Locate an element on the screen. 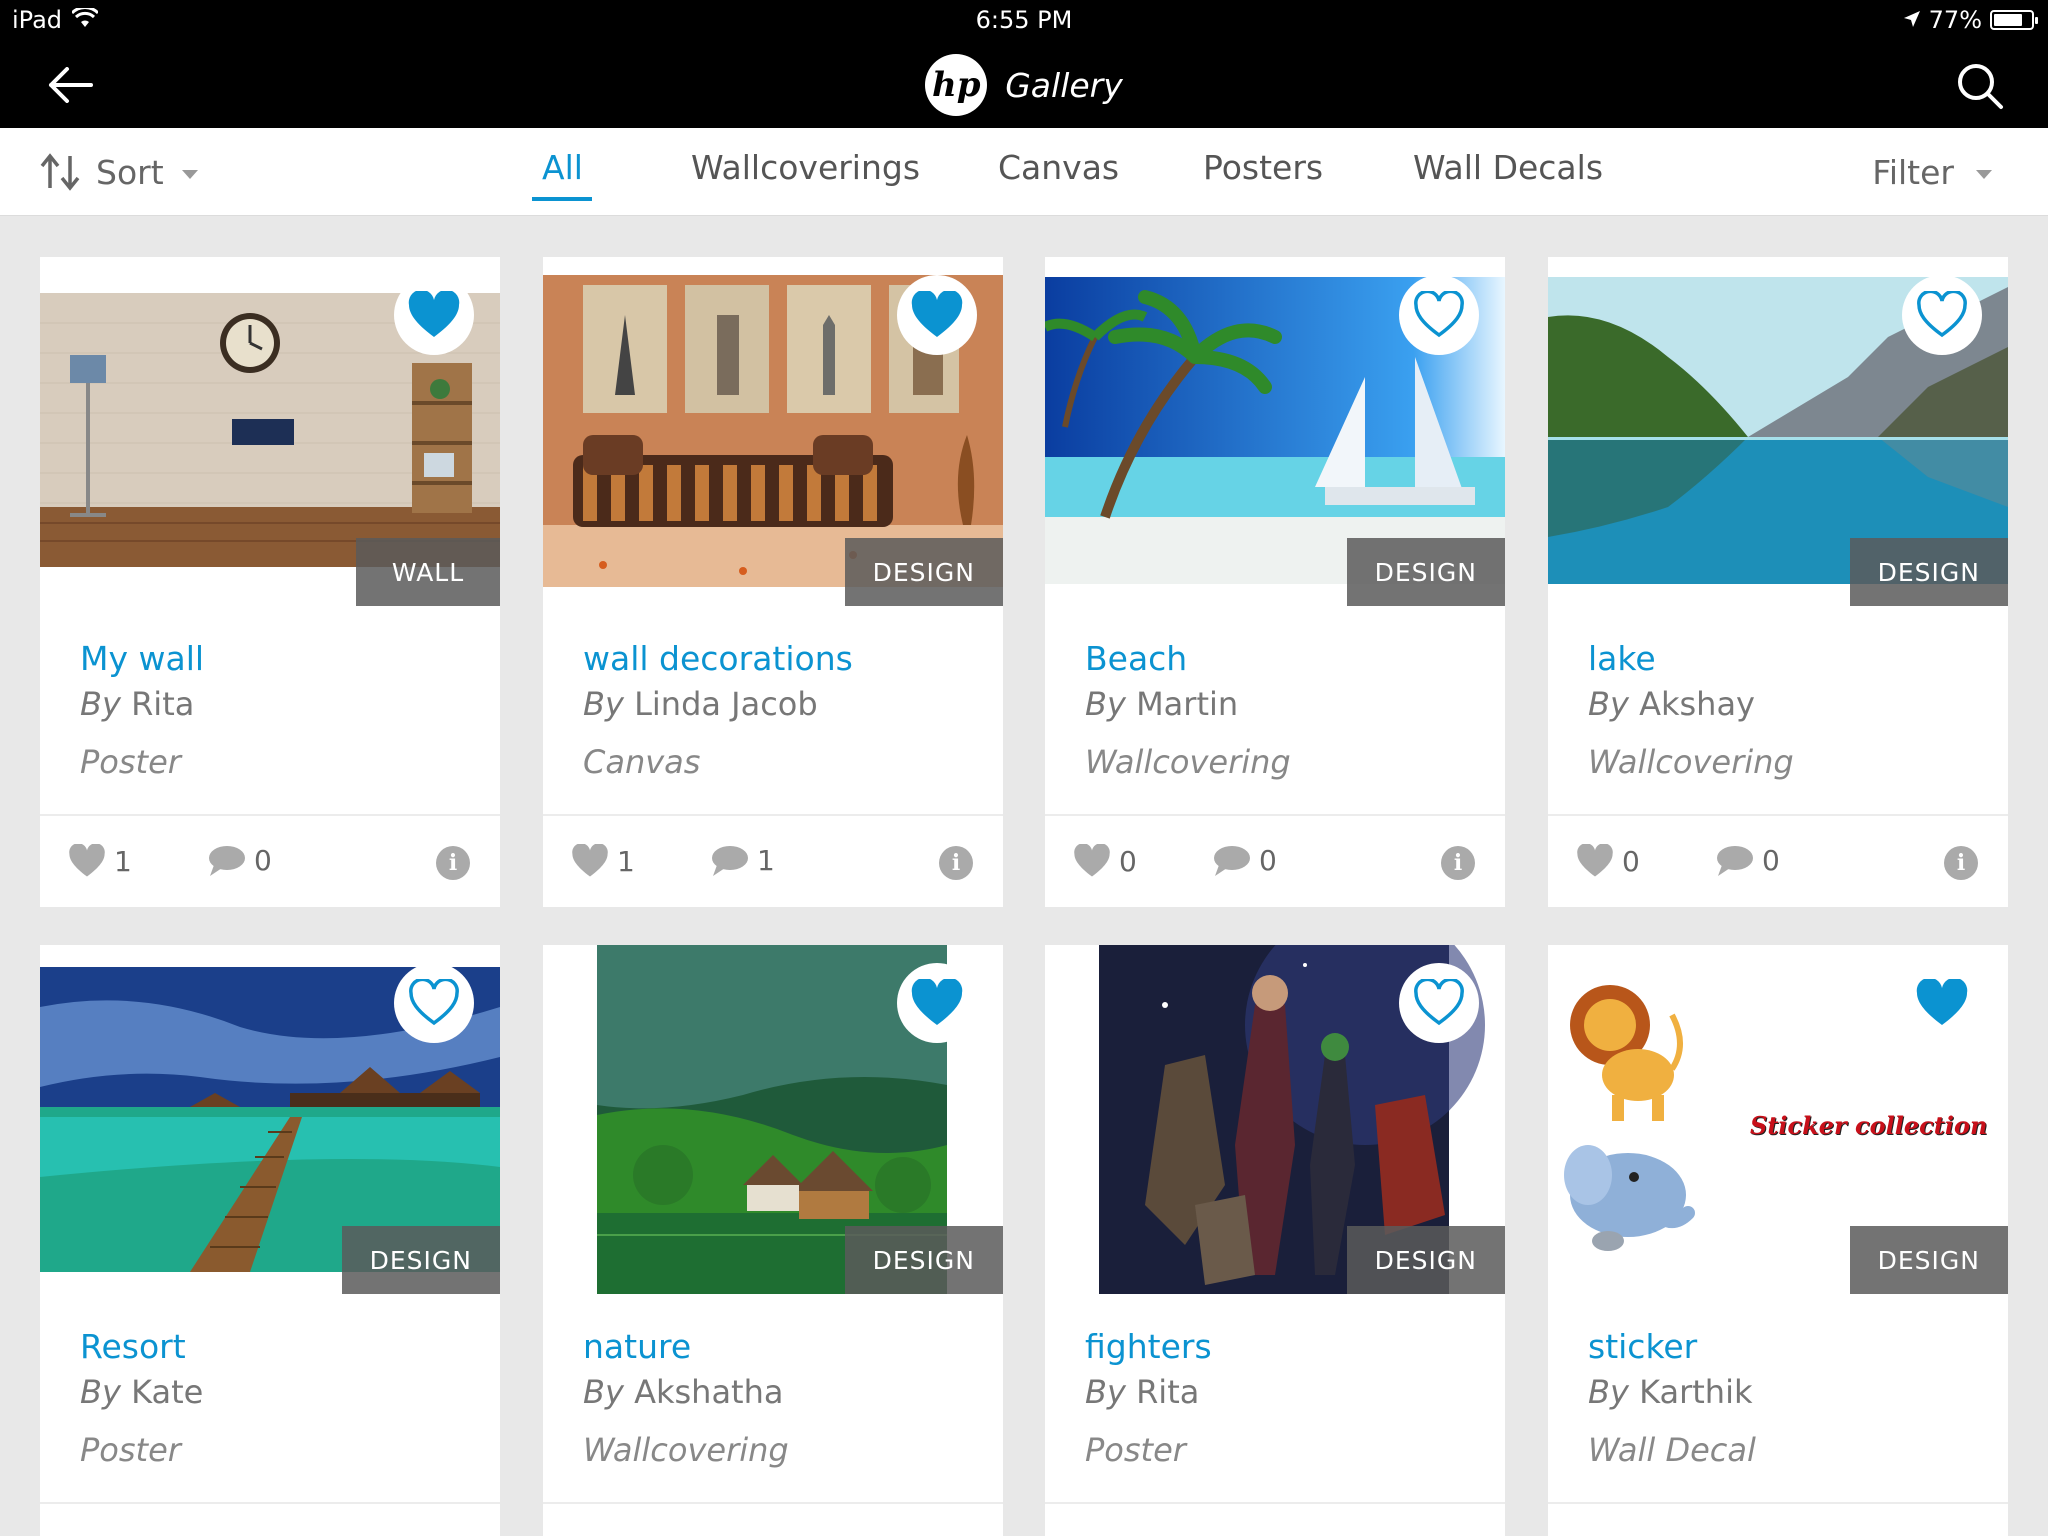 The width and height of the screenshot is (2048, 1536). tab-posters: Posters is located at coordinates (1263, 172).